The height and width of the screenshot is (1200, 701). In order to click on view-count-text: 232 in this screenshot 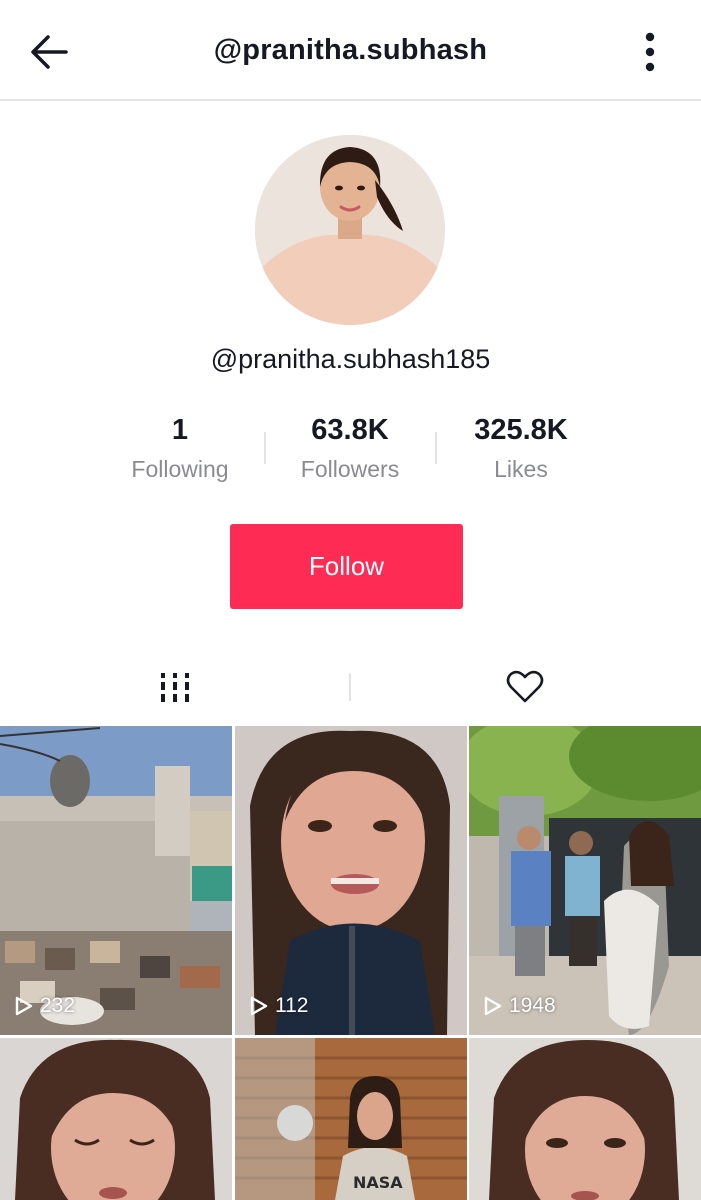, I will do `click(58, 1005)`.